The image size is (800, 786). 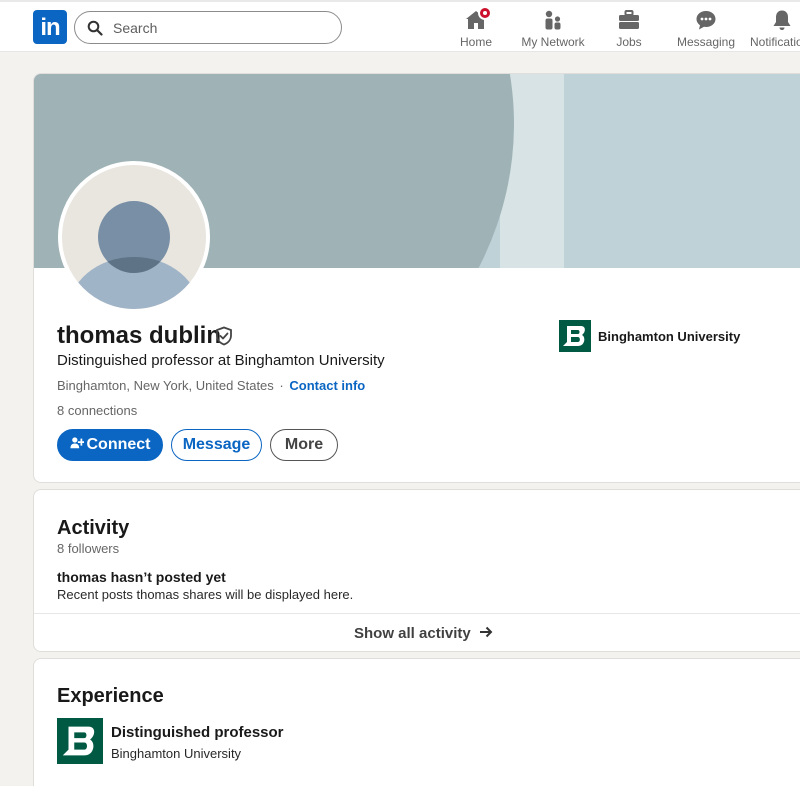 I want to click on connections-count: 8, so click(x=61, y=410).